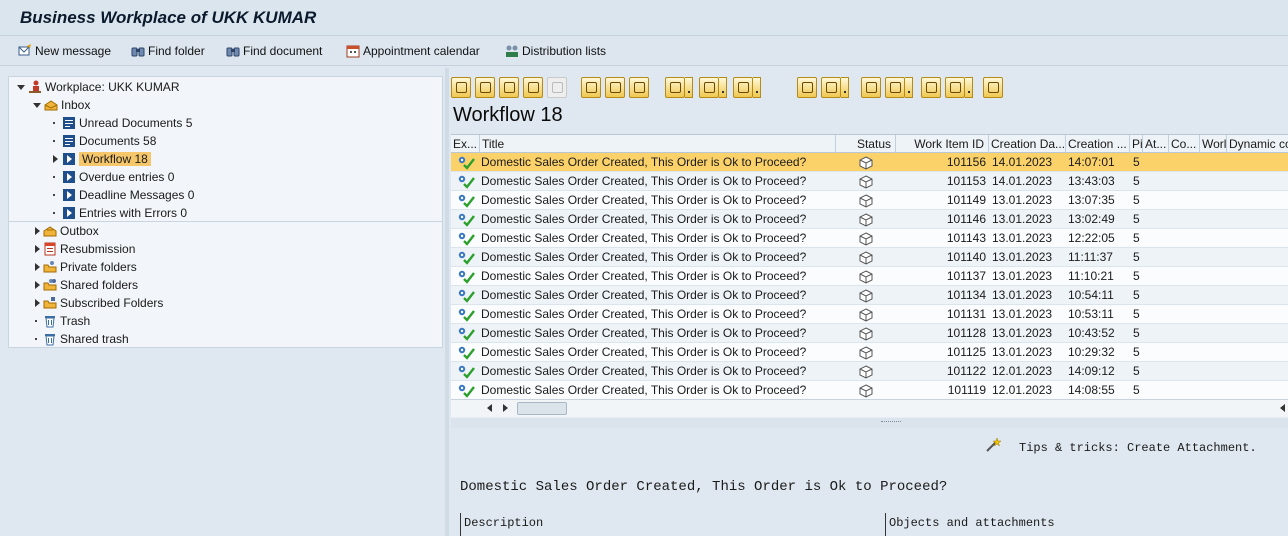 Image resolution: width=1288 pixels, height=536 pixels. Describe the element at coordinates (869, 408) in the screenshot. I see `horizontal-scrollbar` at that location.